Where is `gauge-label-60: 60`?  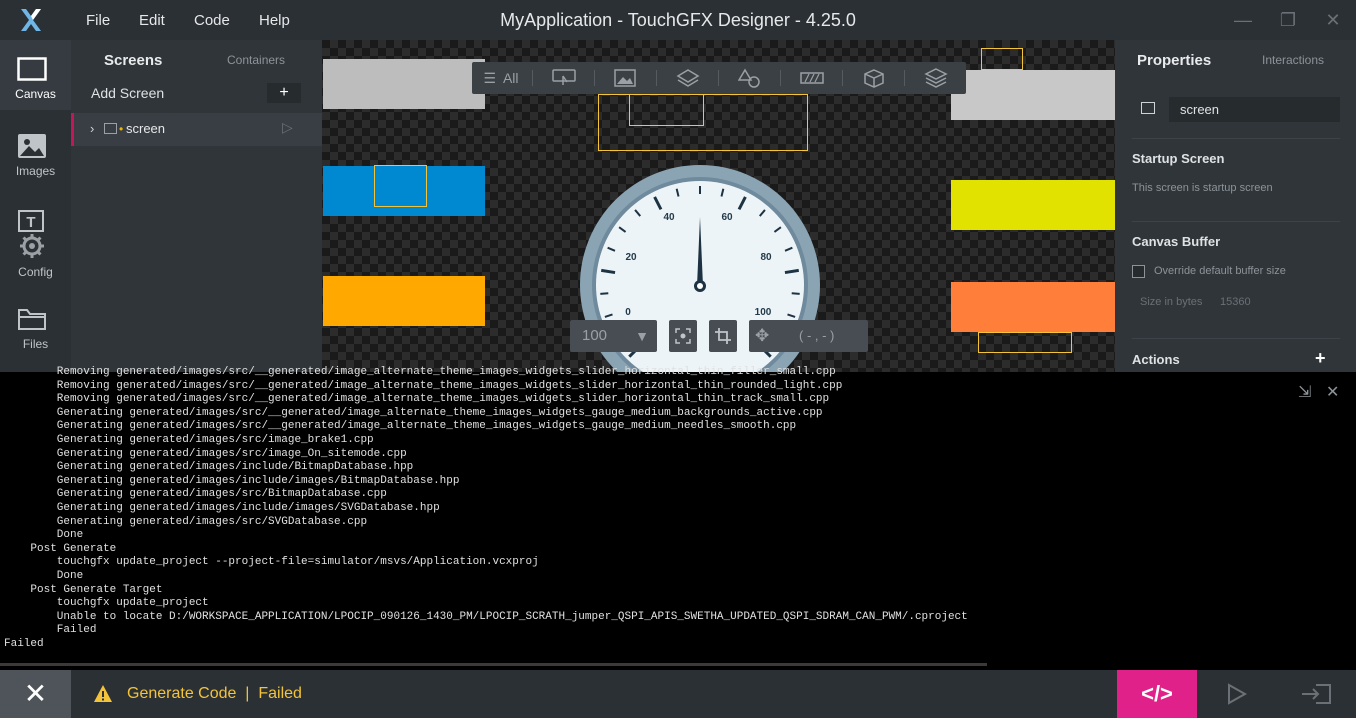 gauge-label-60: 60 is located at coordinates (727, 217).